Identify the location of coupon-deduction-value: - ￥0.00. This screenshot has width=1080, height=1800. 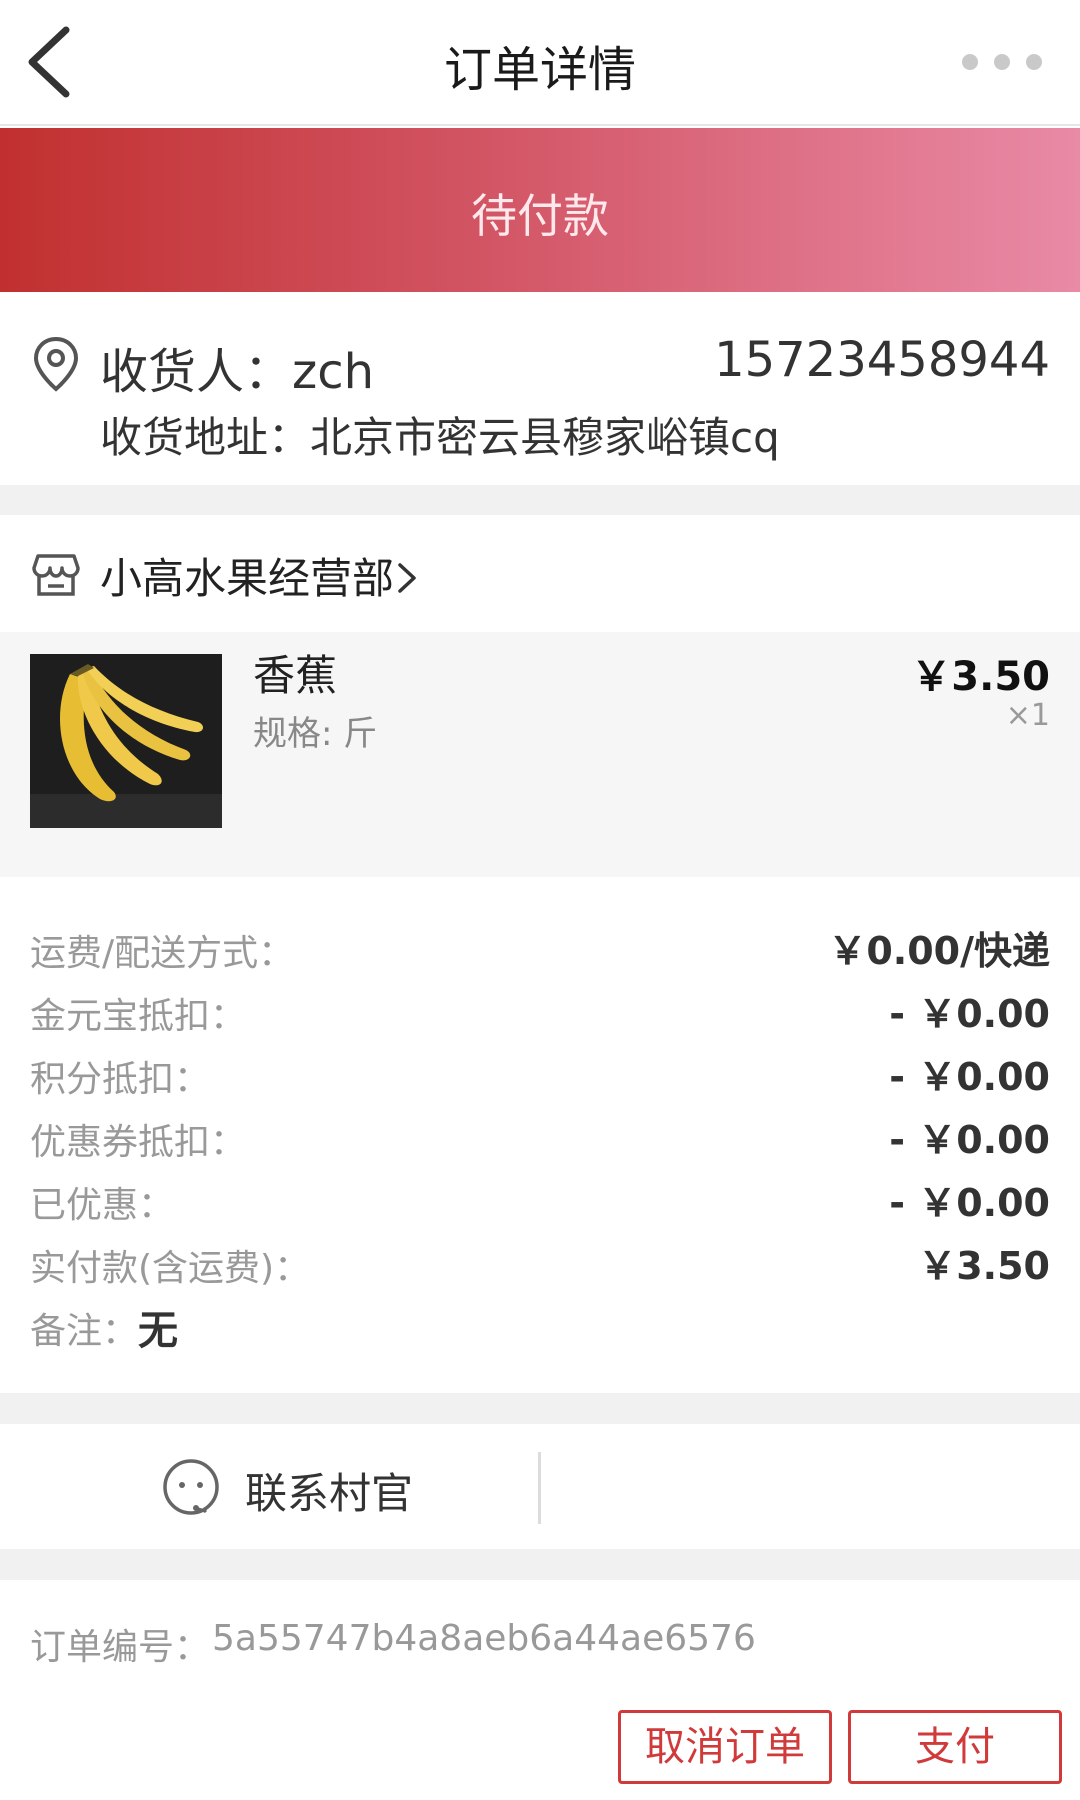
(969, 1140).